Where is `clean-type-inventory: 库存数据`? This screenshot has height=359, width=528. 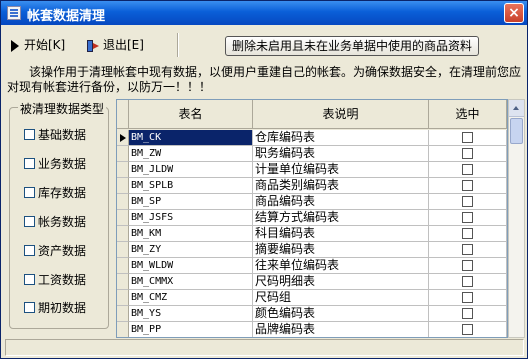
clean-type-inventory: 库存数据 is located at coordinates (55, 193).